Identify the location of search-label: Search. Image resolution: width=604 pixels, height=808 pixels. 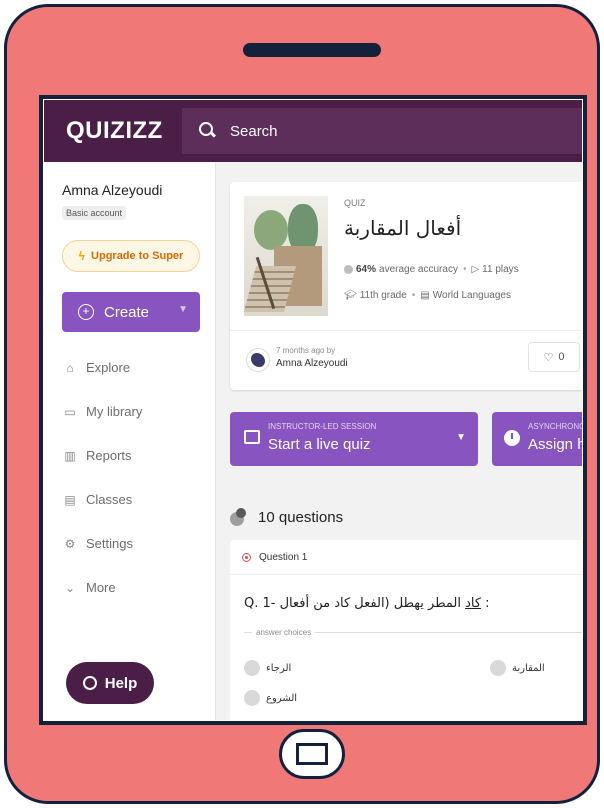
(254, 131).